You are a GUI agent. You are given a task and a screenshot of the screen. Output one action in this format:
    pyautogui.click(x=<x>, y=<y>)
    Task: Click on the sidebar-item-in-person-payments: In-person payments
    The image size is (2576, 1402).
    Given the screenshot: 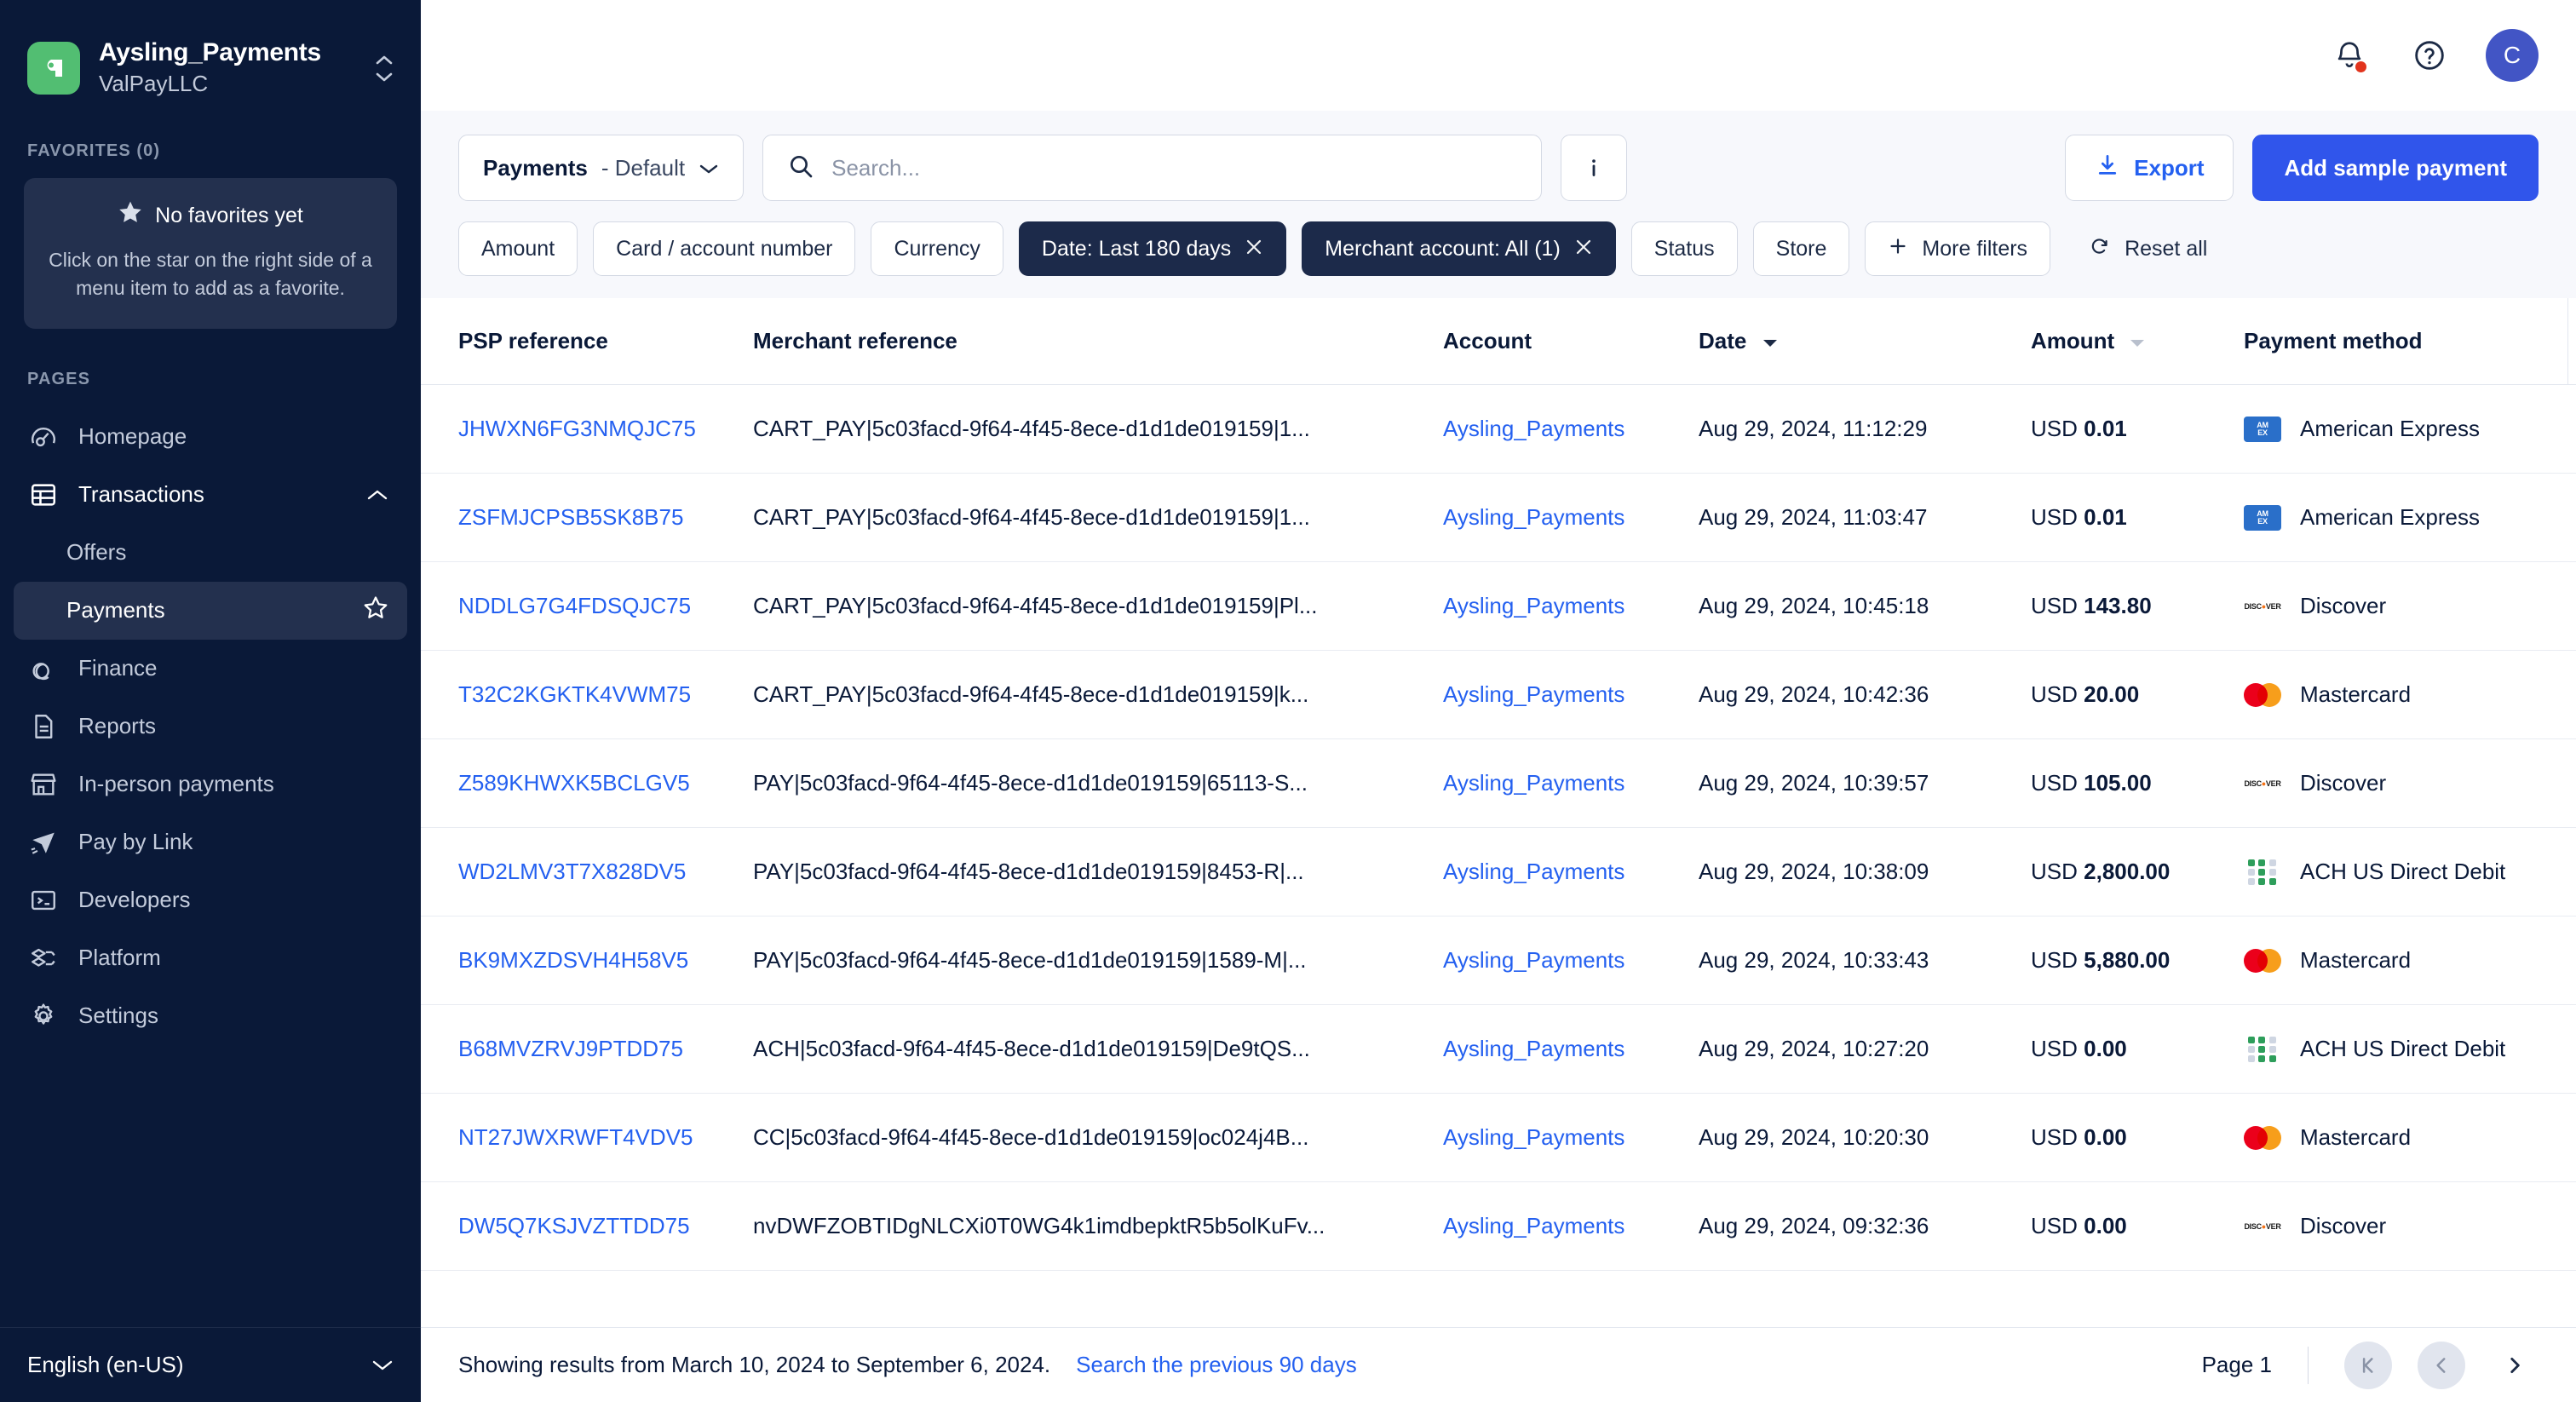 What is the action you would take?
    pyautogui.click(x=211, y=784)
    